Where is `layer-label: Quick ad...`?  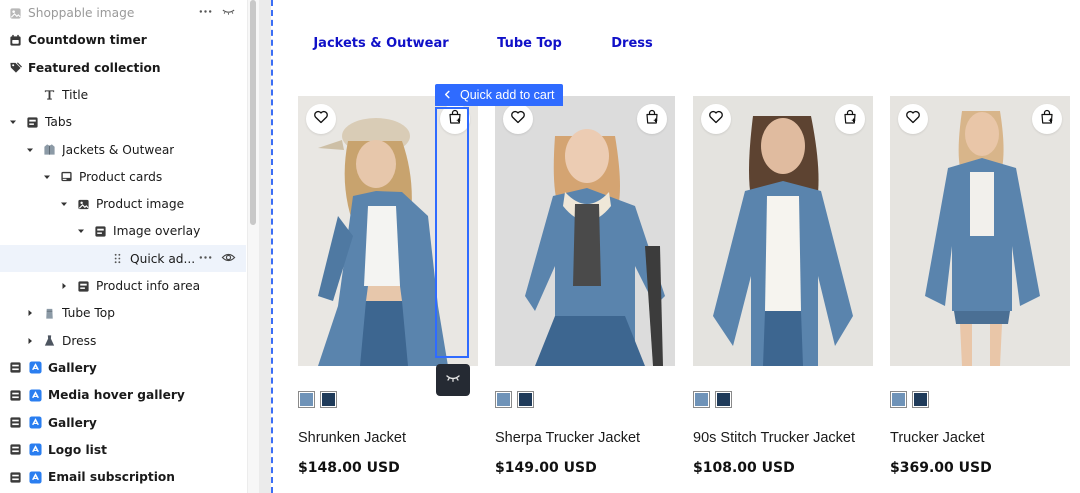
layer-label: Quick ad... is located at coordinates (163, 258).